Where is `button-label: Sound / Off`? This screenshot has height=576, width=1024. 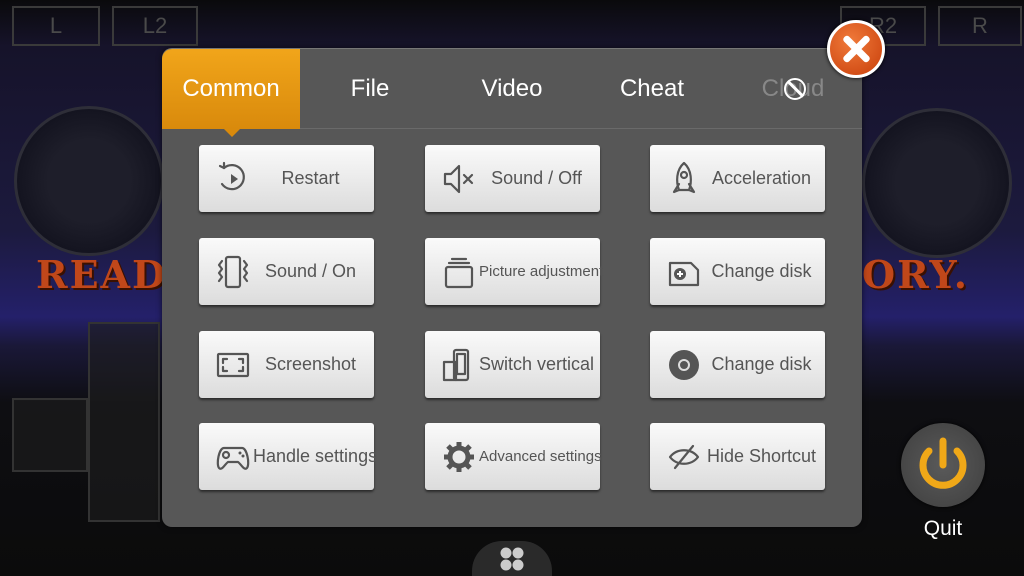
button-label: Sound / Off is located at coordinates (536, 178).